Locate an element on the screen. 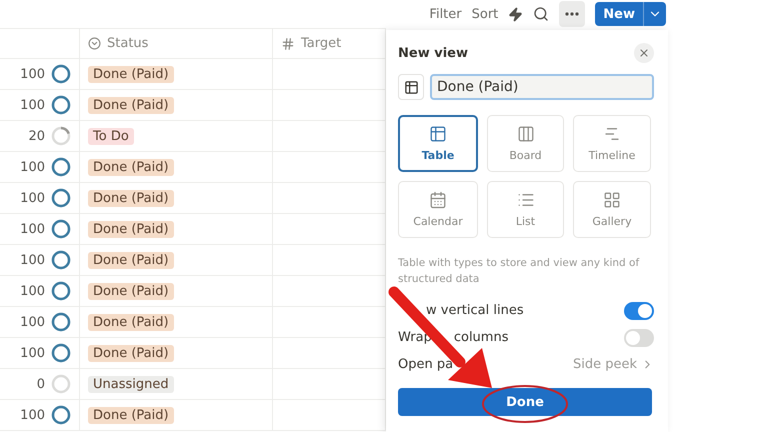 This screenshot has width=768, height=432. view-description: Table with types to store and view any kind of structured data is located at coordinates (519, 271).